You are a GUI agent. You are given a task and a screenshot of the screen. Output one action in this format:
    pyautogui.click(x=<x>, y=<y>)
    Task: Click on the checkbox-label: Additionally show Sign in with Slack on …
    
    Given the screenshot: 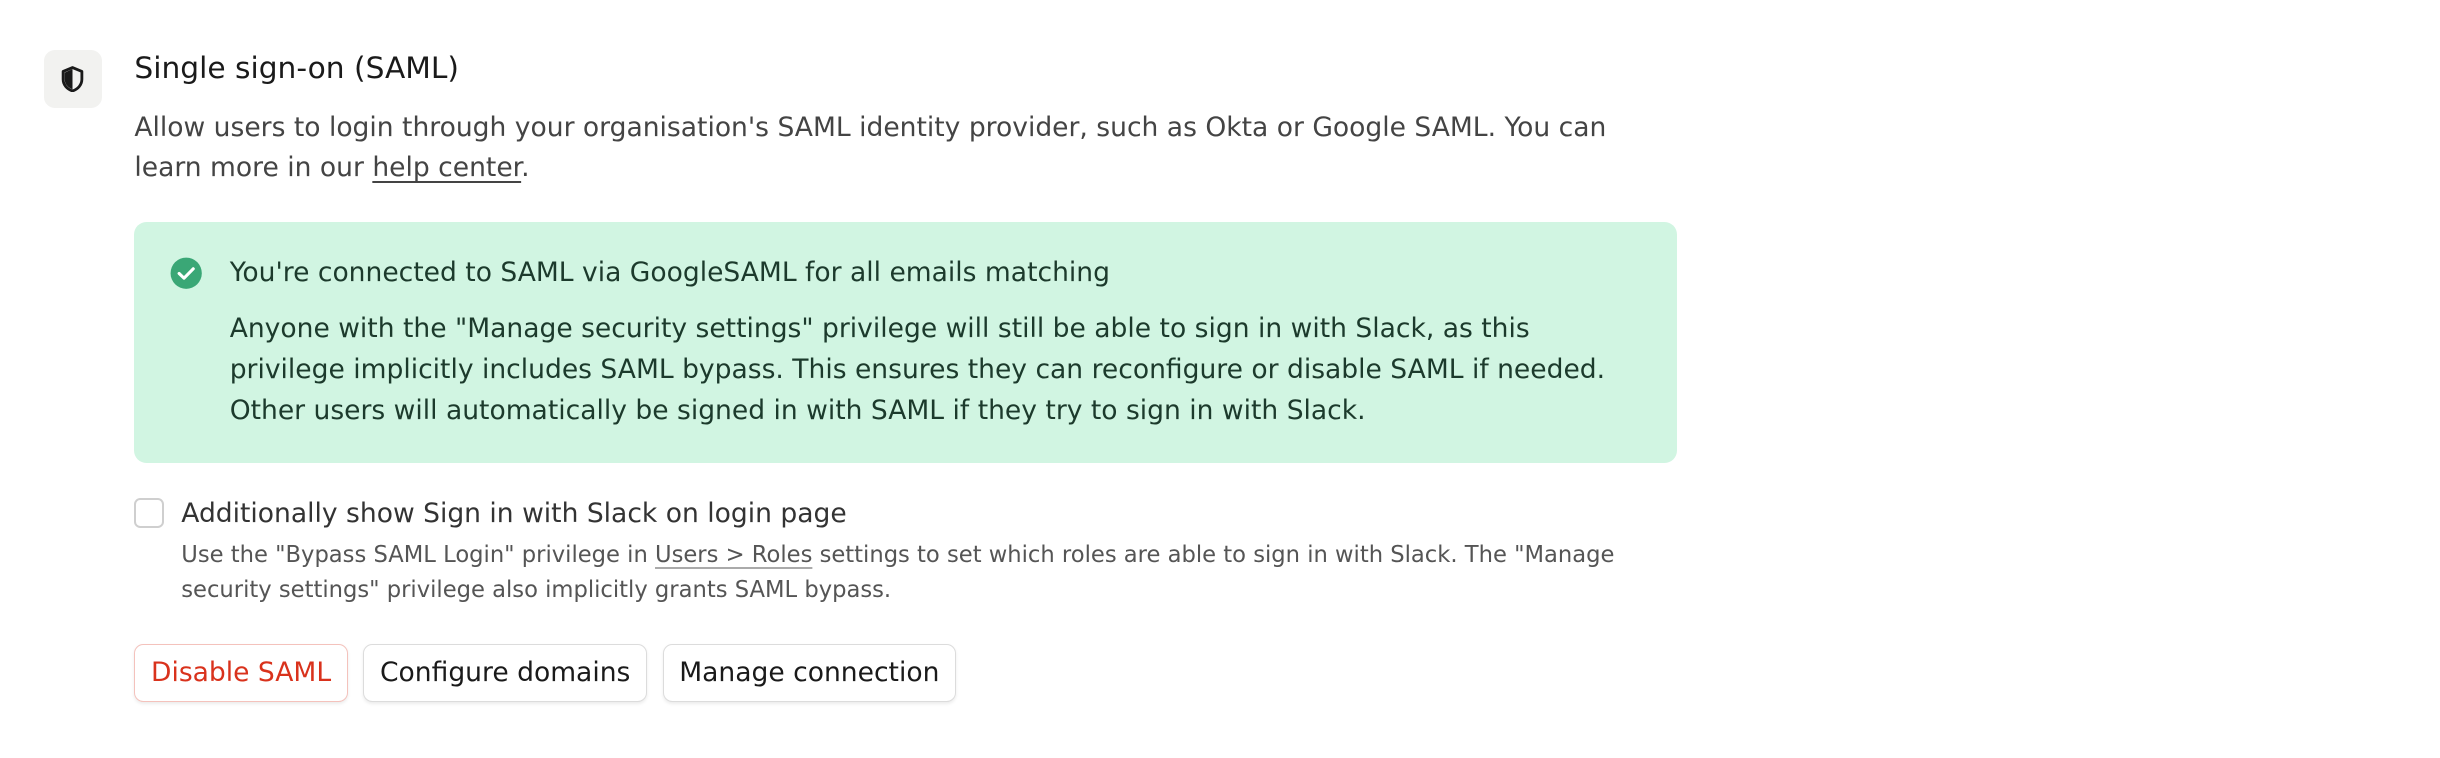 What is the action you would take?
    pyautogui.click(x=928, y=514)
    